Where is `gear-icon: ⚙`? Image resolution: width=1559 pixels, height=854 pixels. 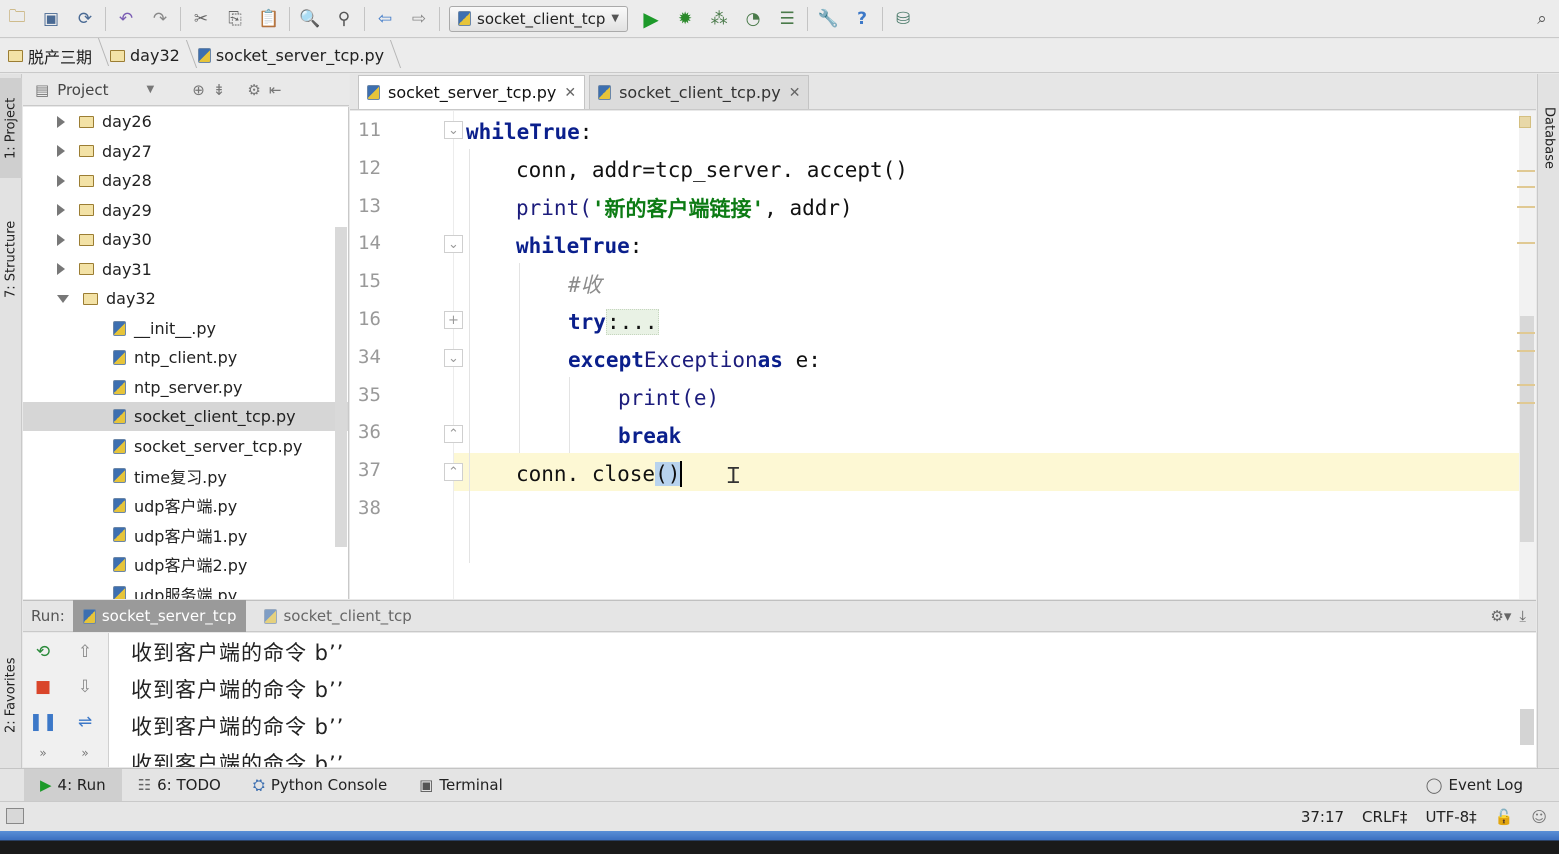 gear-icon: ⚙ is located at coordinates (253, 90).